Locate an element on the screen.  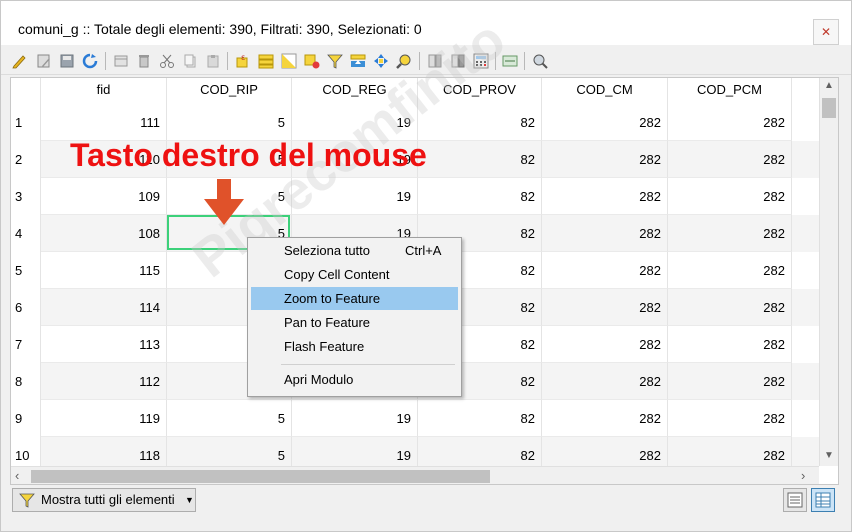
column-header-fid: fid is located at coordinates (104, 91).